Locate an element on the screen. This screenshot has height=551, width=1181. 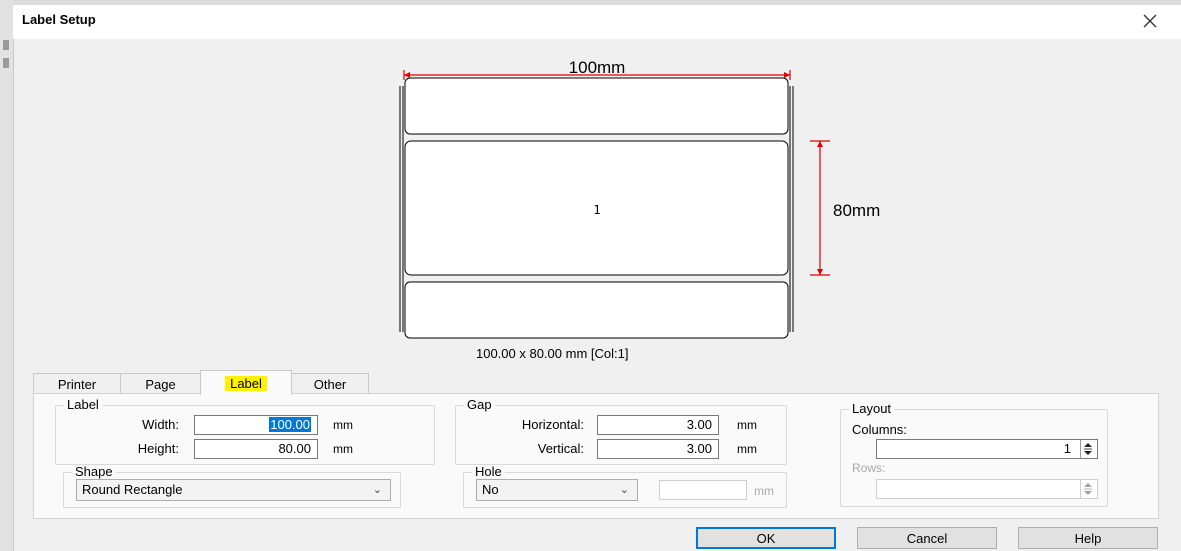
group-title: Label is located at coordinates (83, 404).